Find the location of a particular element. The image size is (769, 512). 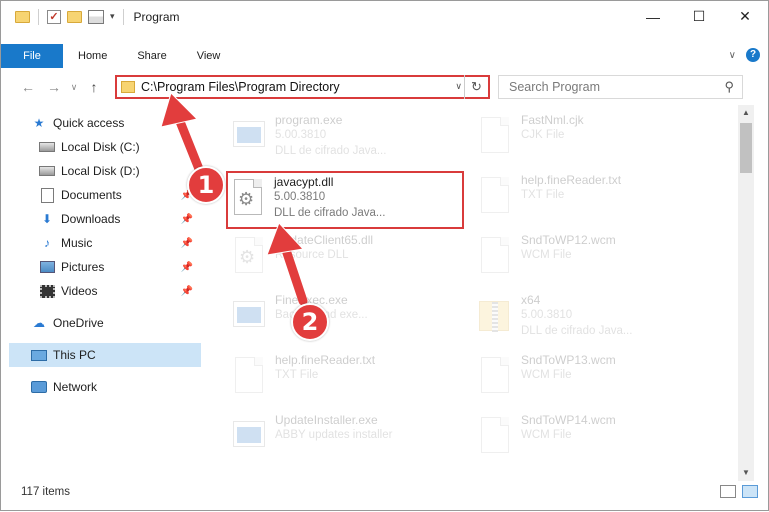

forward-button: → is located at coordinates (54, 87).